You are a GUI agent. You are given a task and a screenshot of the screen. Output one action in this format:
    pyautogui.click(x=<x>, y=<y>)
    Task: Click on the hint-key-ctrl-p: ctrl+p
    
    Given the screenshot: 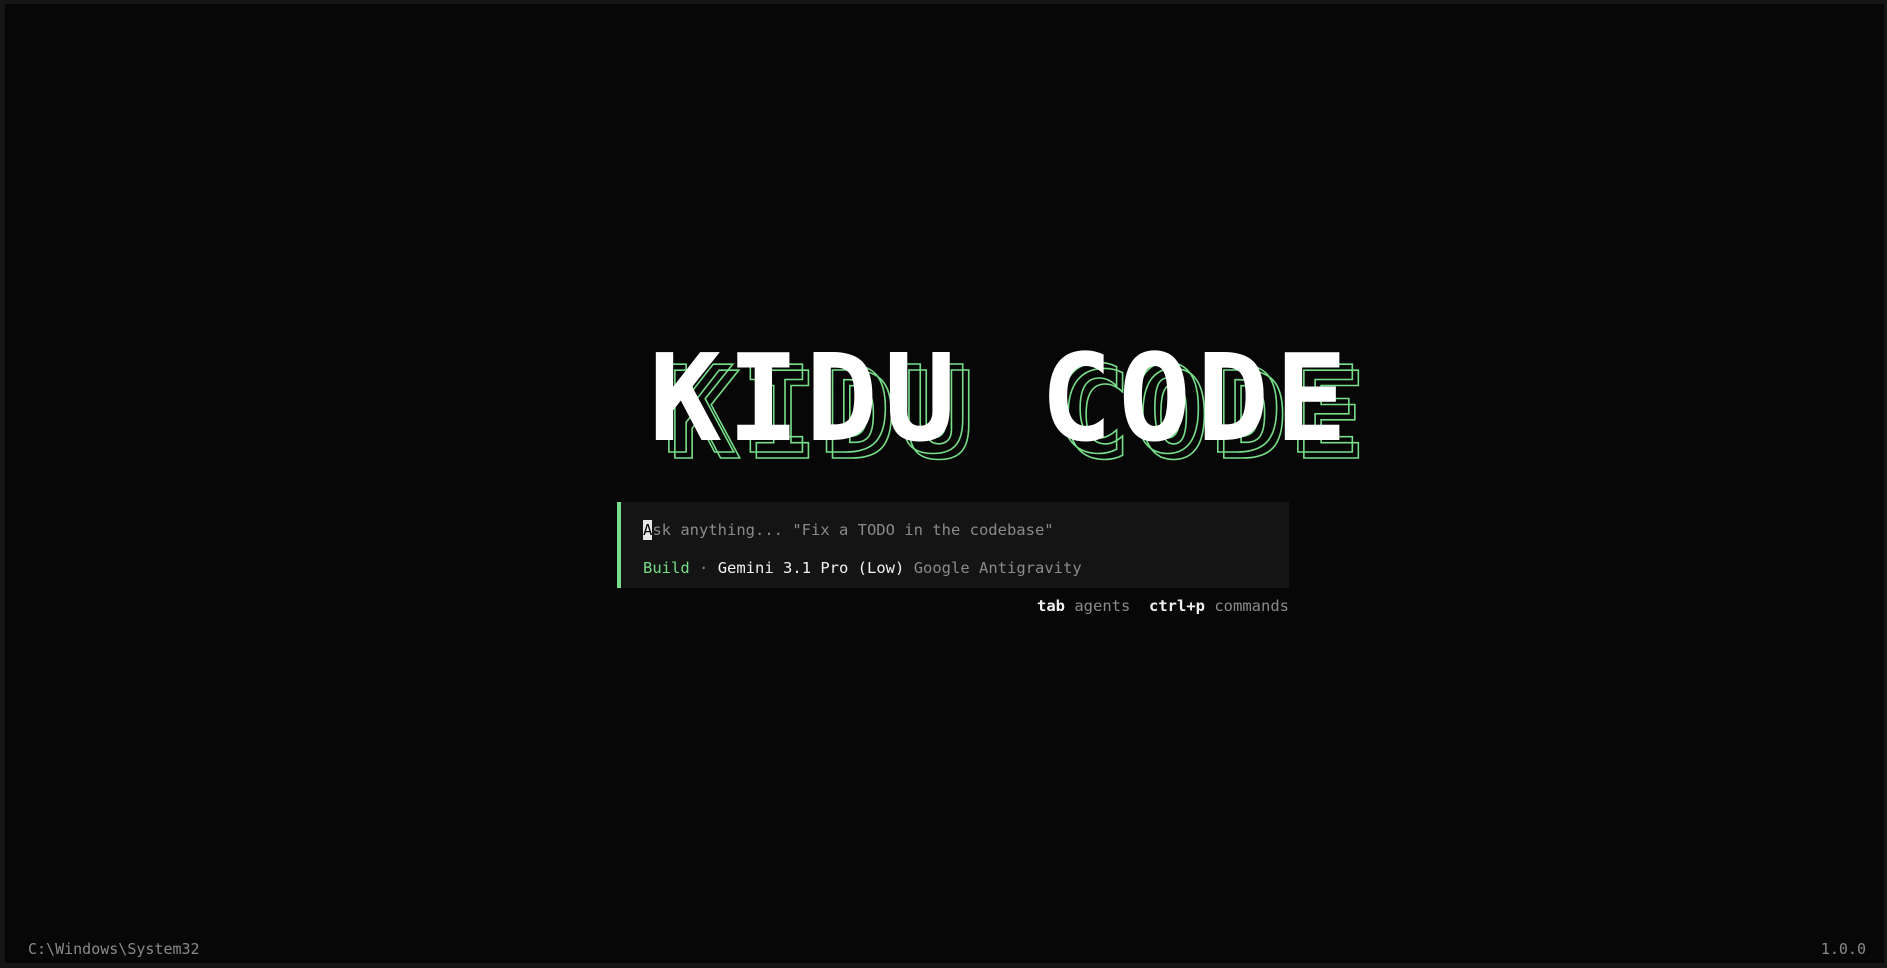 What is the action you would take?
    pyautogui.click(x=1177, y=606)
    